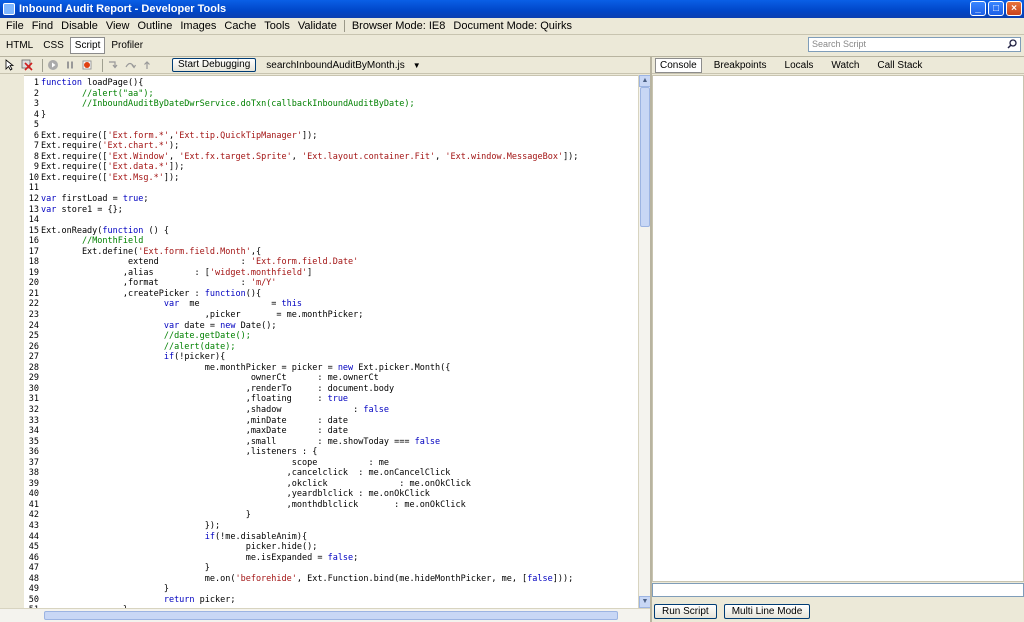  What do you see at coordinates (31, 83) in the screenshot?
I see `line-number: 1` at bounding box center [31, 83].